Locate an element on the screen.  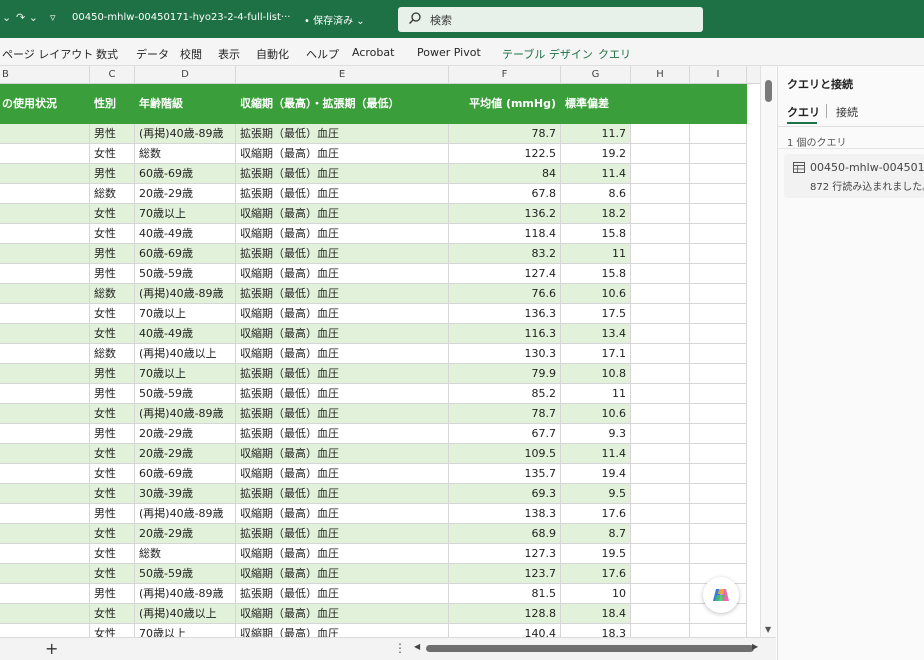
table-cell: 127.3 is located at coordinates (505, 554).